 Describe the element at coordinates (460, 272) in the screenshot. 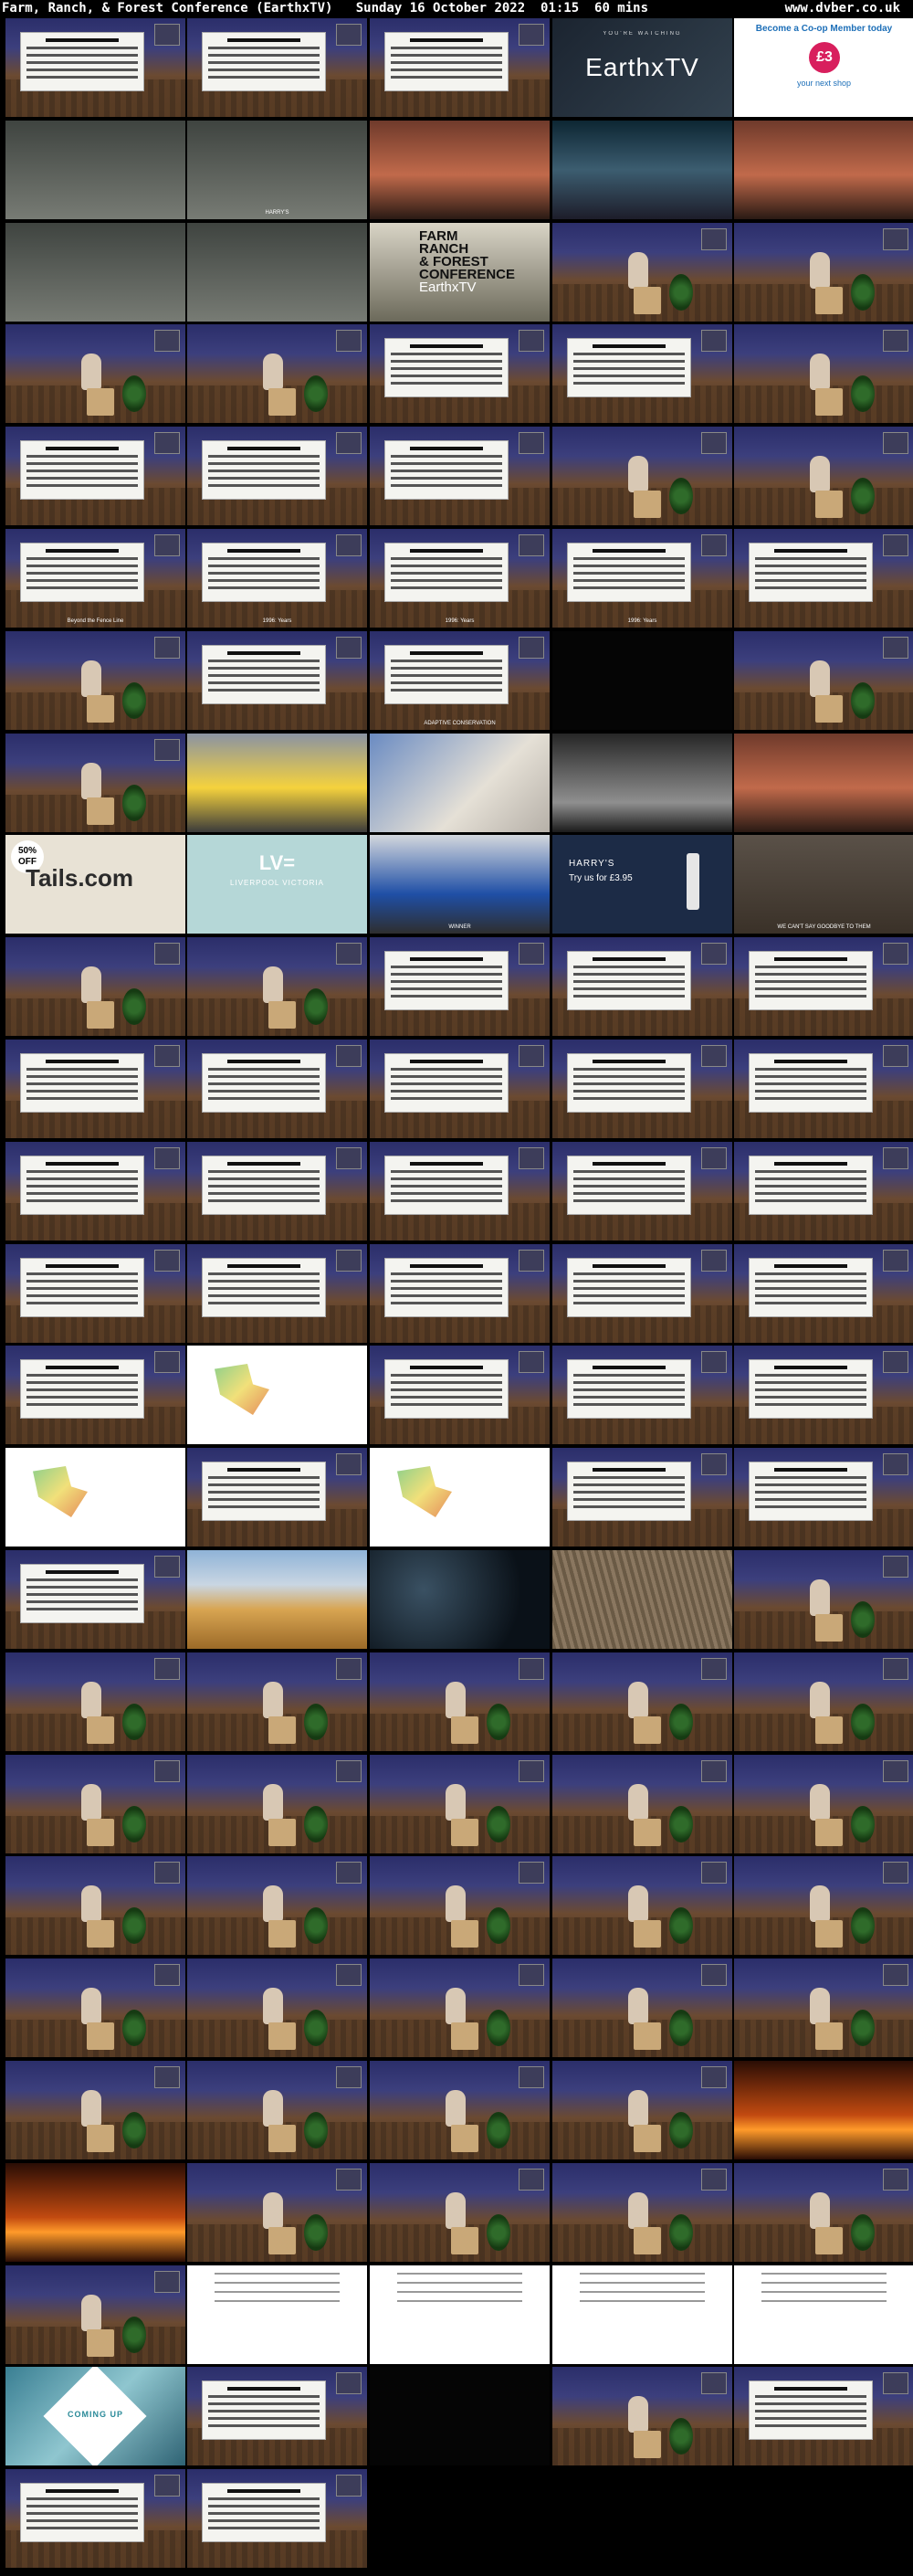

I see `thumbnail-farm: FARM RANCH & FOREST CONFERENCE EarthxTV` at that location.